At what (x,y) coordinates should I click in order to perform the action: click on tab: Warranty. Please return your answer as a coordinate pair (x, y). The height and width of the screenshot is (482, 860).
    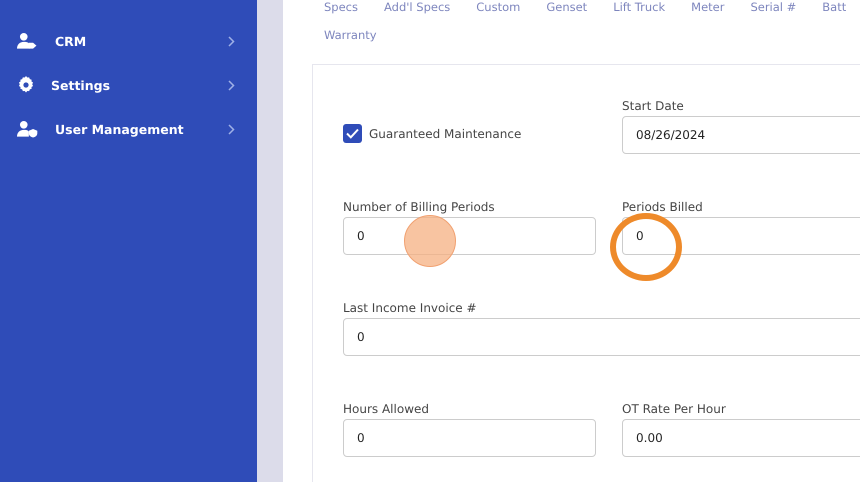
    Looking at the image, I should click on (350, 35).